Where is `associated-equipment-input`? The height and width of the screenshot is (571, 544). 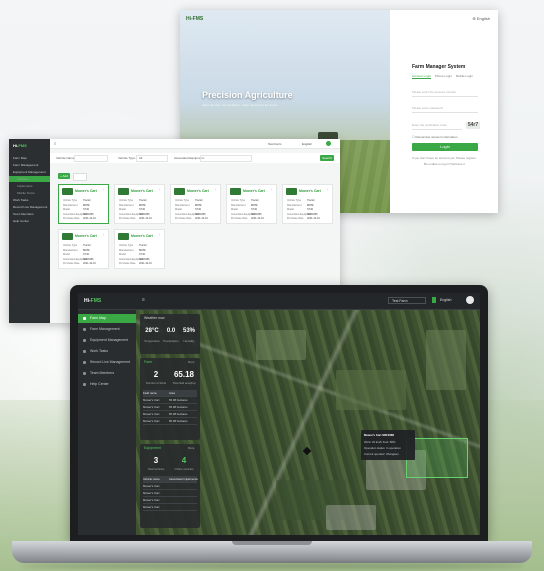 associated-equipment-input is located at coordinates (226, 158).